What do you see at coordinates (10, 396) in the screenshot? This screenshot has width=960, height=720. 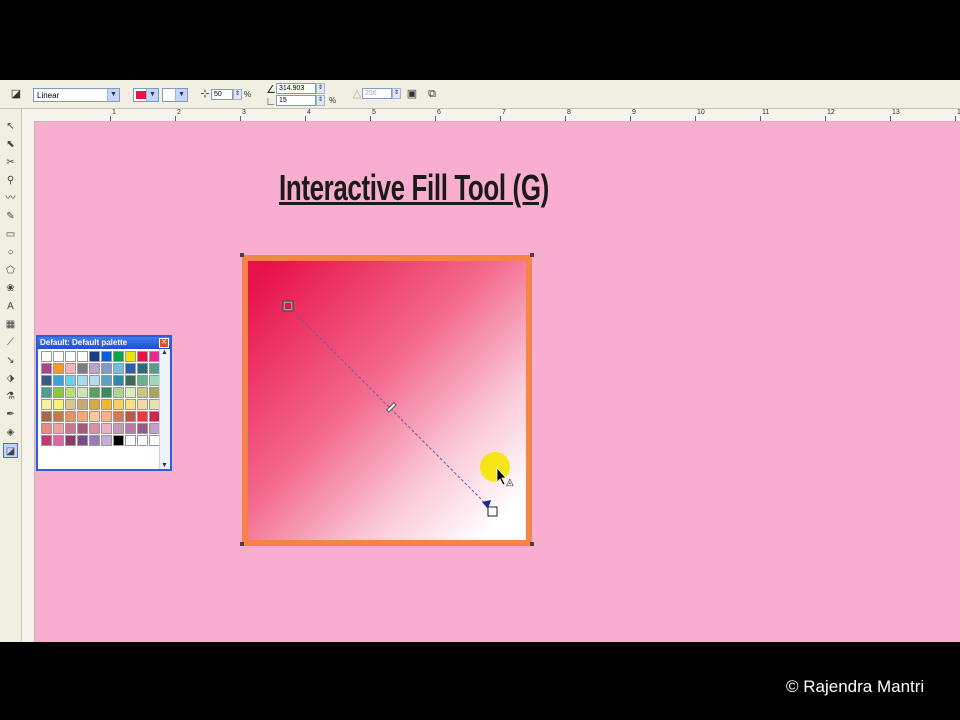 I see `eyedropper-tool-icon: ⚗` at bounding box center [10, 396].